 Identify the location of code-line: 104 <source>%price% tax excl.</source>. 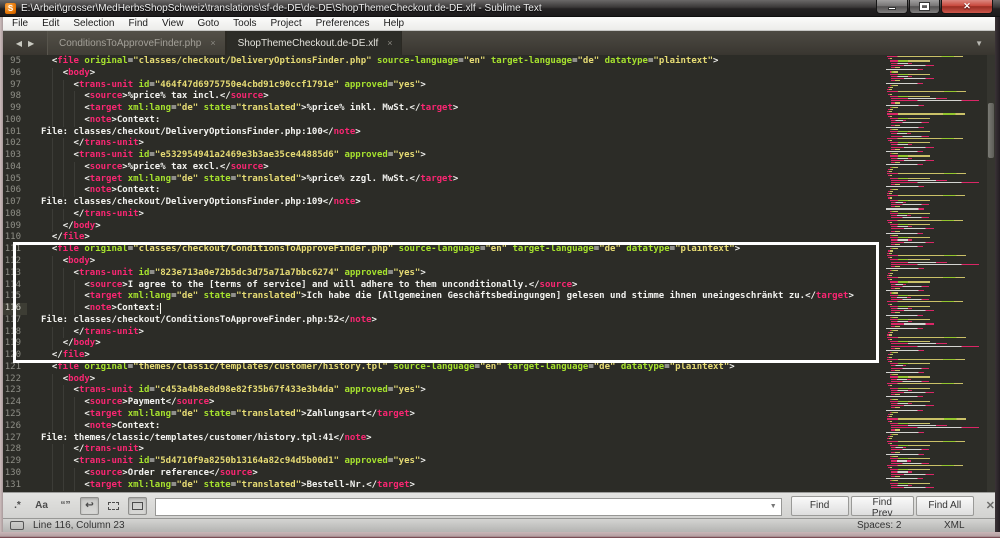
(499, 167).